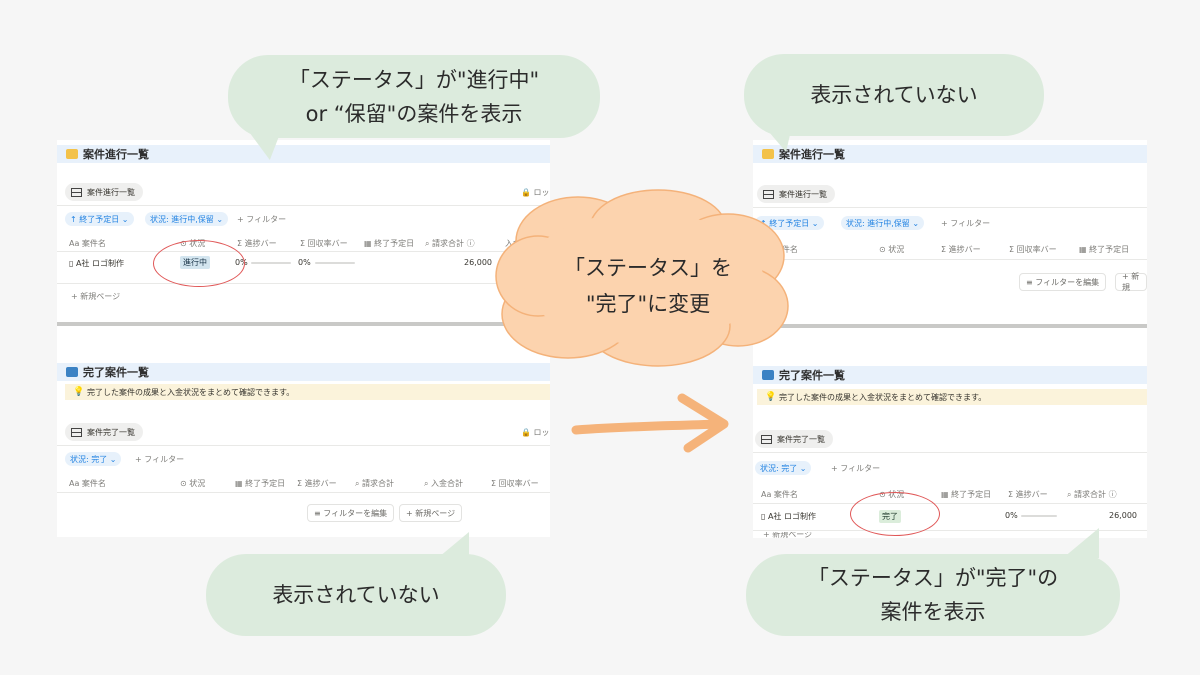  Describe the element at coordinates (414, 96) in the screenshot. I see `bubble-top-left: 「ステータス」が"進行中" or “保留"の案件を表示` at that location.